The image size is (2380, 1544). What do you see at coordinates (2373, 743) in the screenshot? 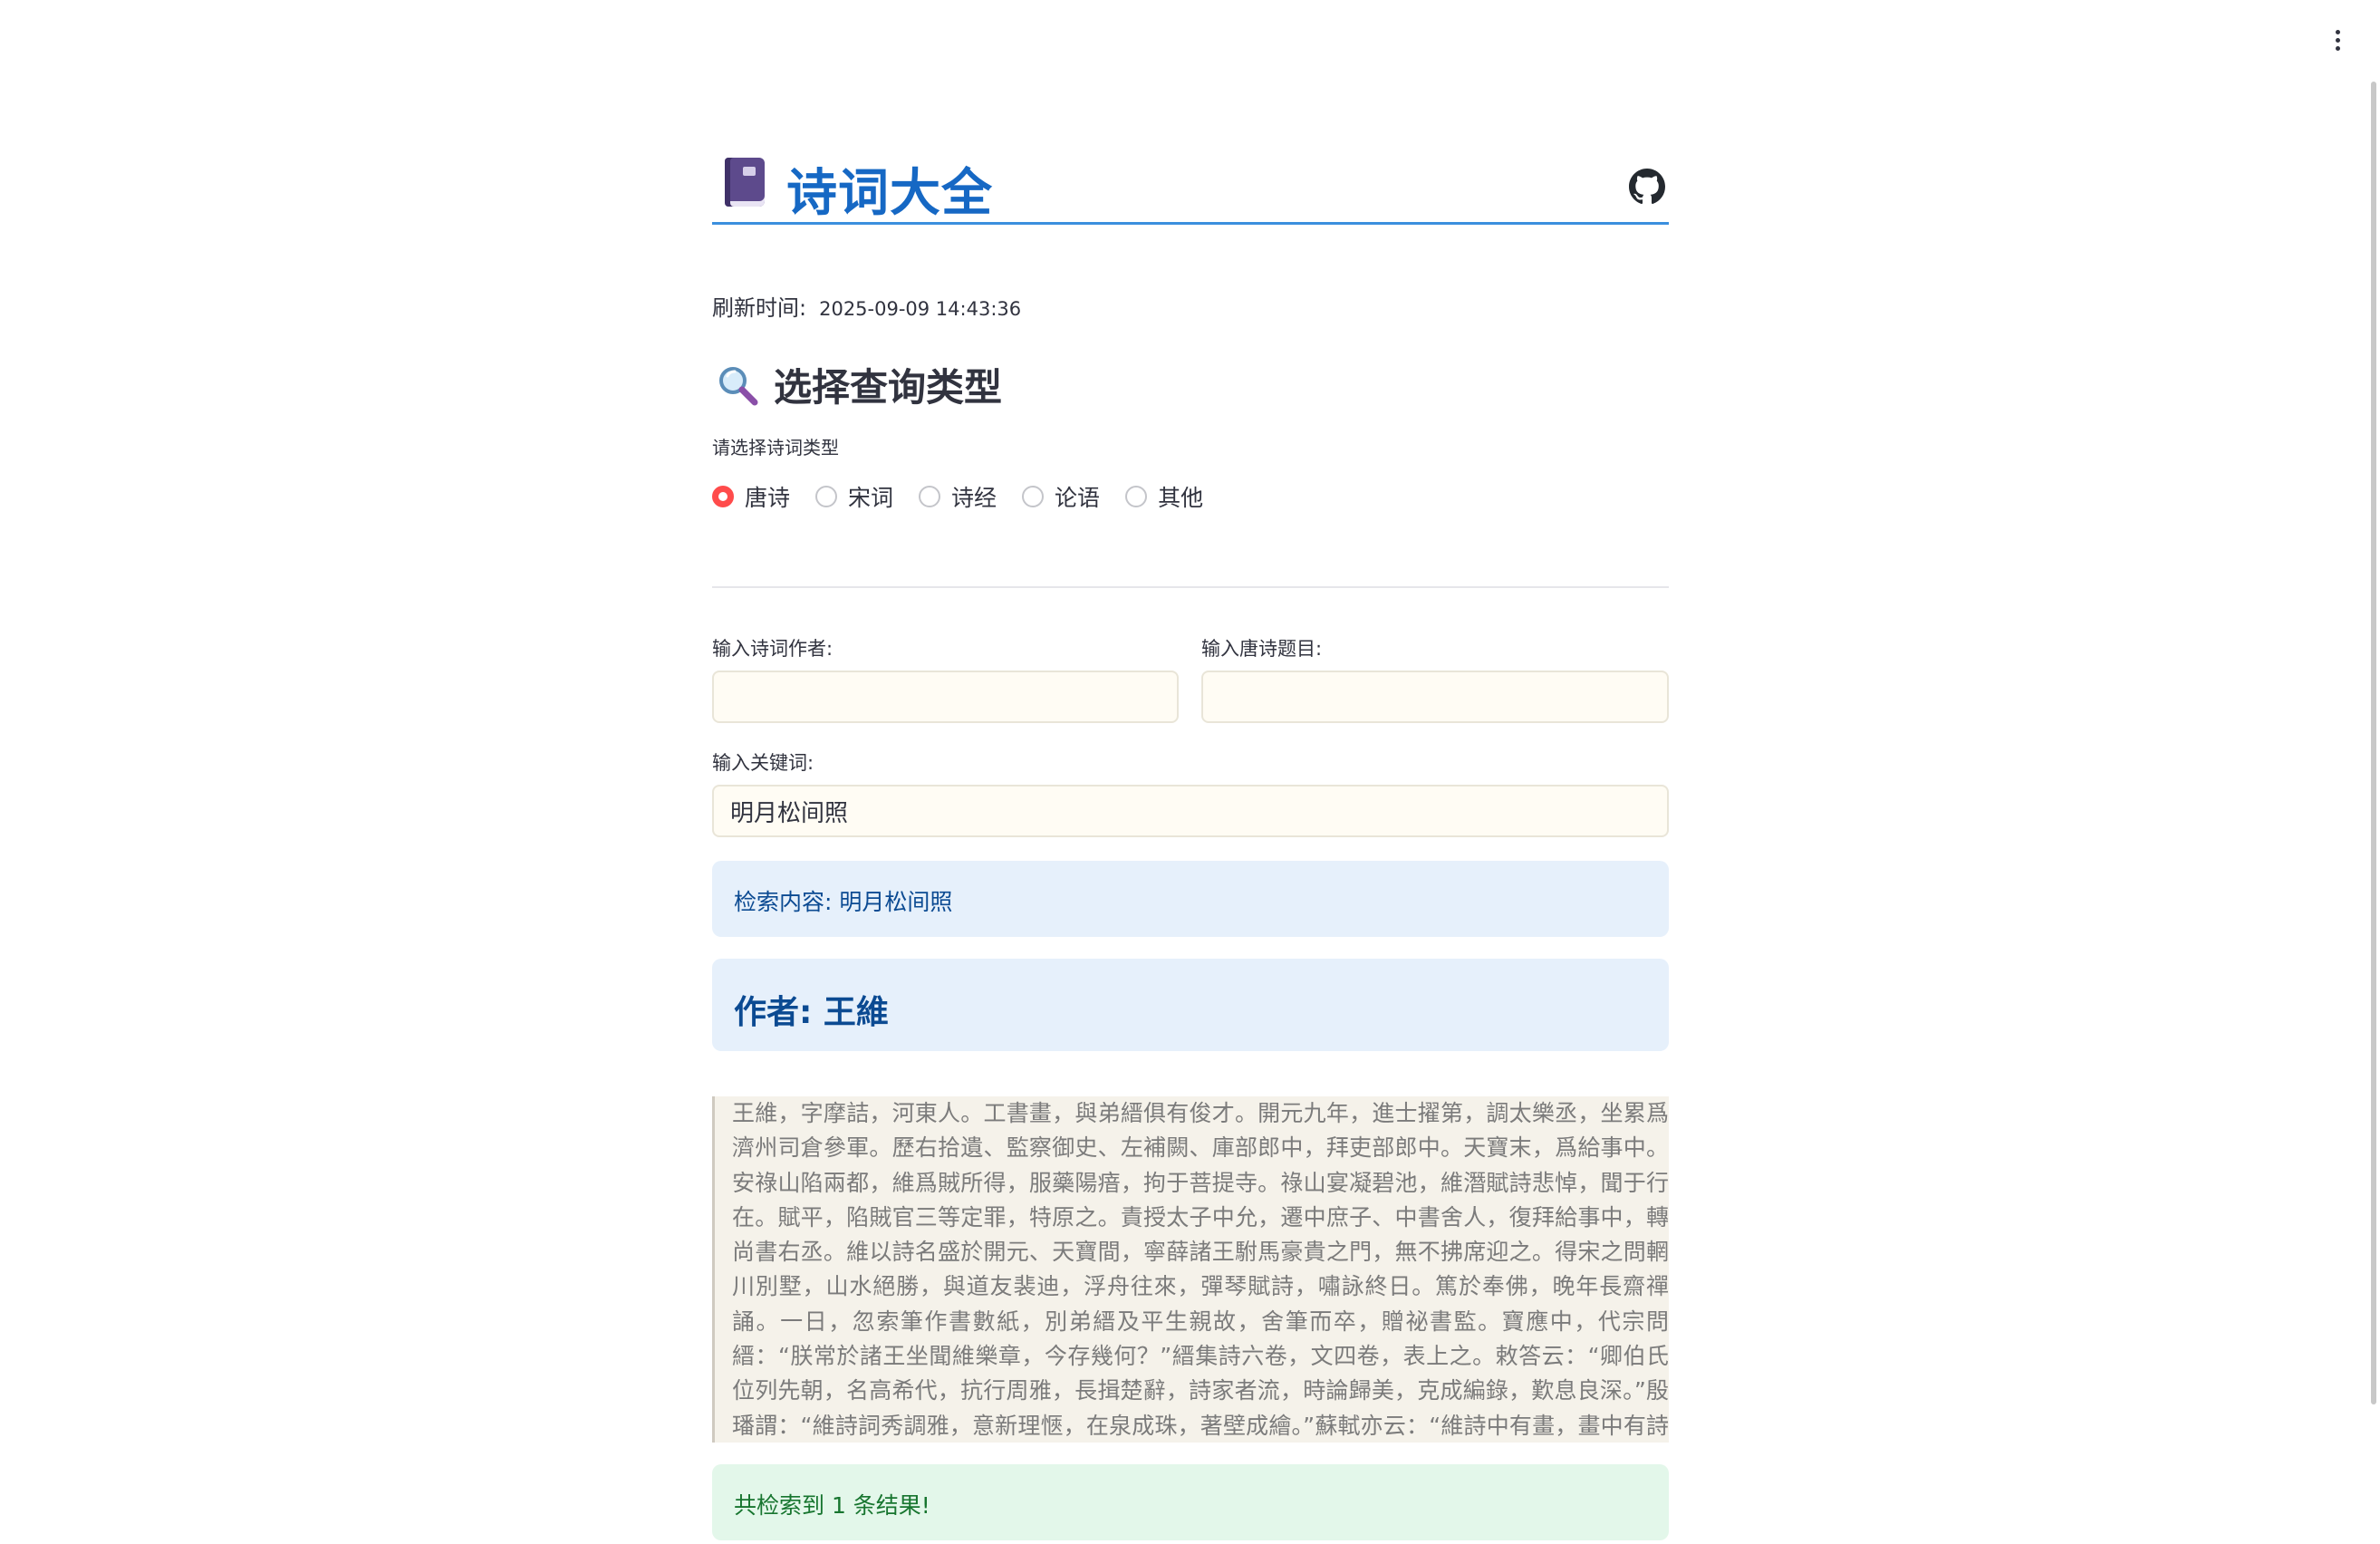
I see `vertical-scrollbar` at bounding box center [2373, 743].